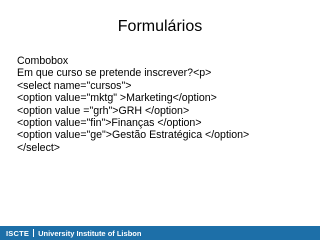  Describe the element at coordinates (74, 85) in the screenshot. I see `content-line: <select name="cursos">` at that location.